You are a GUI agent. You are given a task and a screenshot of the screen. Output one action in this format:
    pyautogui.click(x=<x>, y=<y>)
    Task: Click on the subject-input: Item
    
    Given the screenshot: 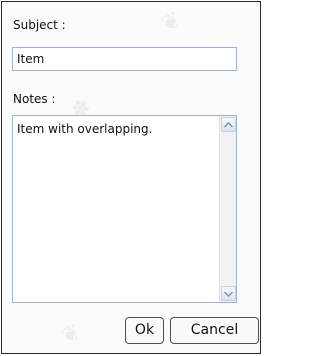 What is the action you would take?
    pyautogui.click(x=124, y=59)
    